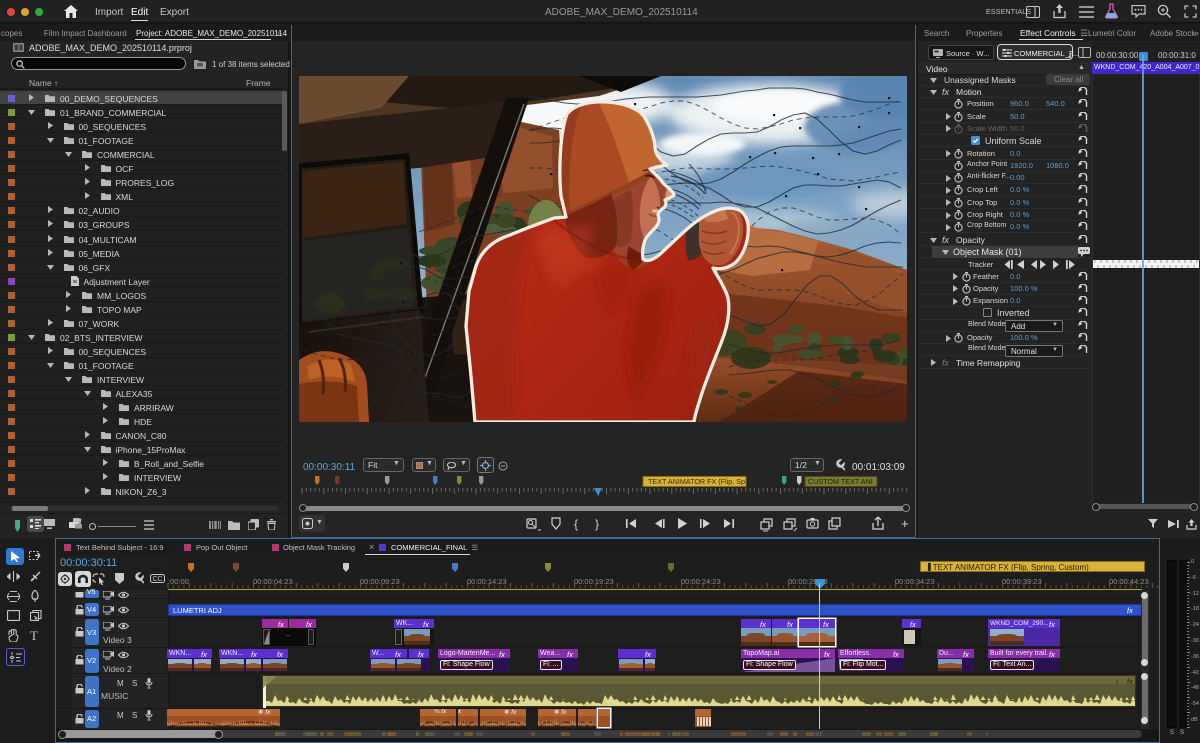 This screenshot has width=1200, height=743. What do you see at coordinates (840, 481) in the screenshot?
I see `svg-text: CUSTOM TEXT ANI` at bounding box center [840, 481].